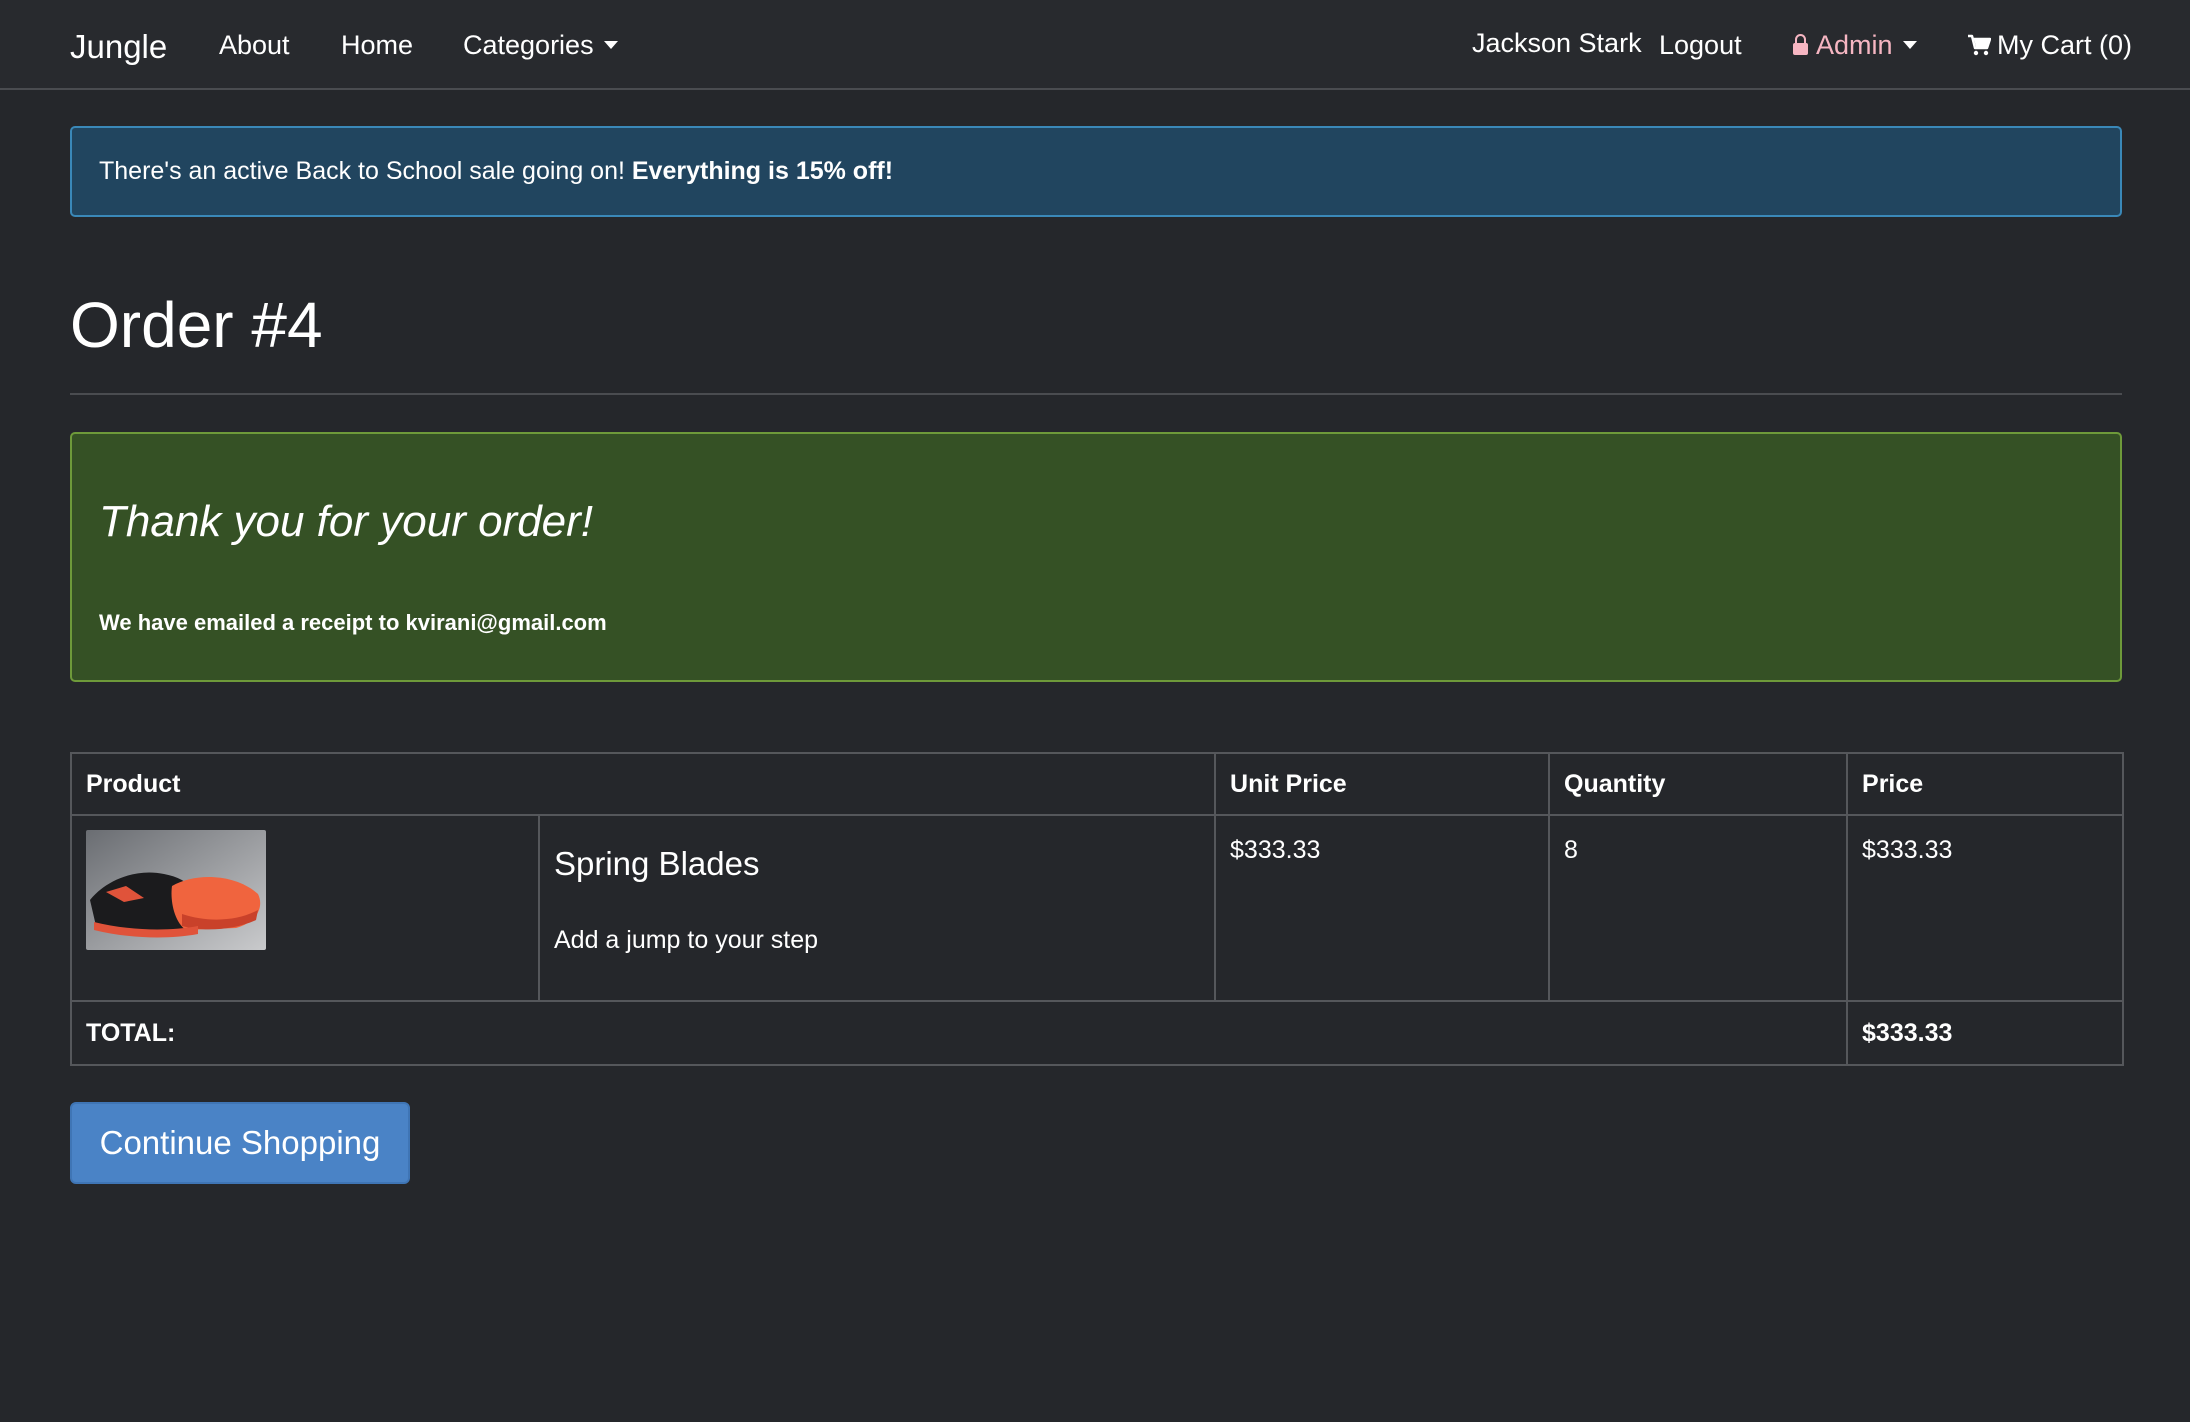 The image size is (2190, 1422). Describe the element at coordinates (686, 940) in the screenshot. I see `product-description: Add a jump to your step` at that location.